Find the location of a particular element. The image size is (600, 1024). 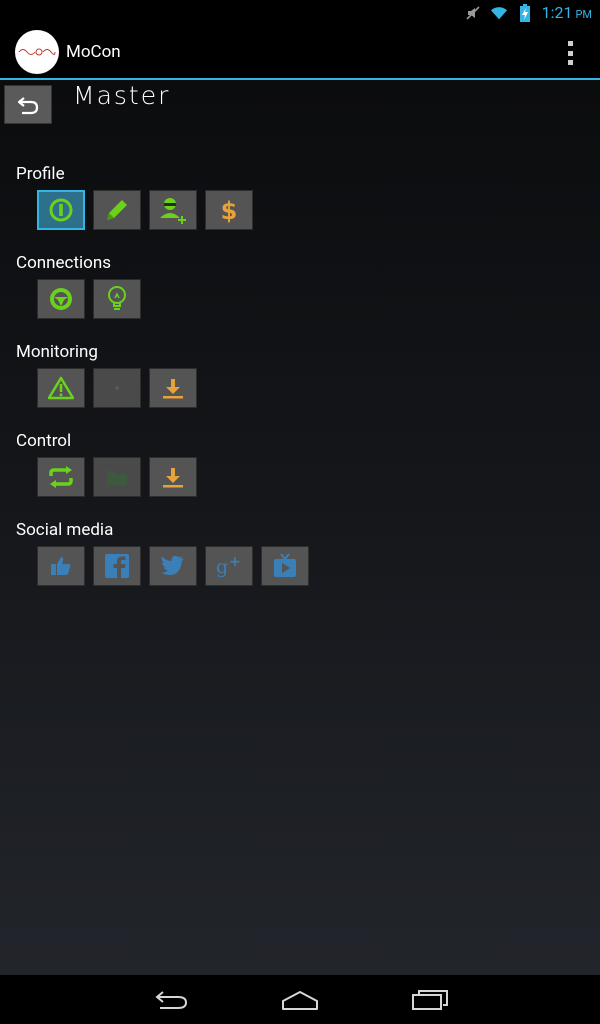

nav-recents-icon is located at coordinates (430, 1000).